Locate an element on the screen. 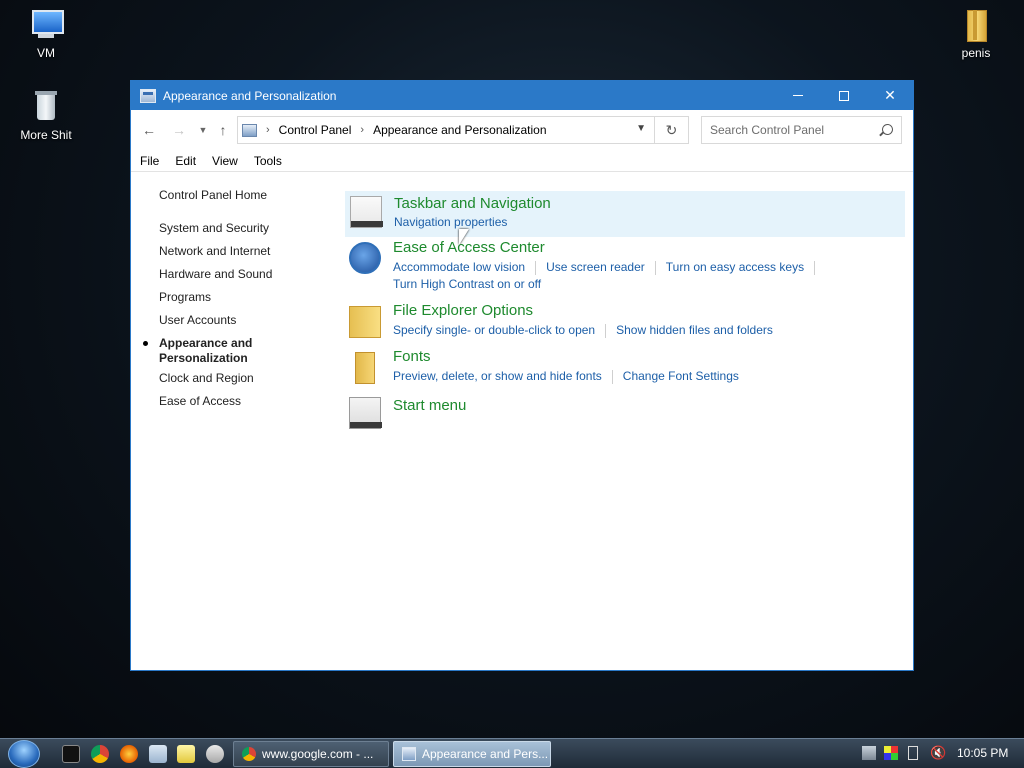 The width and height of the screenshot is (1024, 768). recycle-bin-icon is located at coordinates (46, 107).